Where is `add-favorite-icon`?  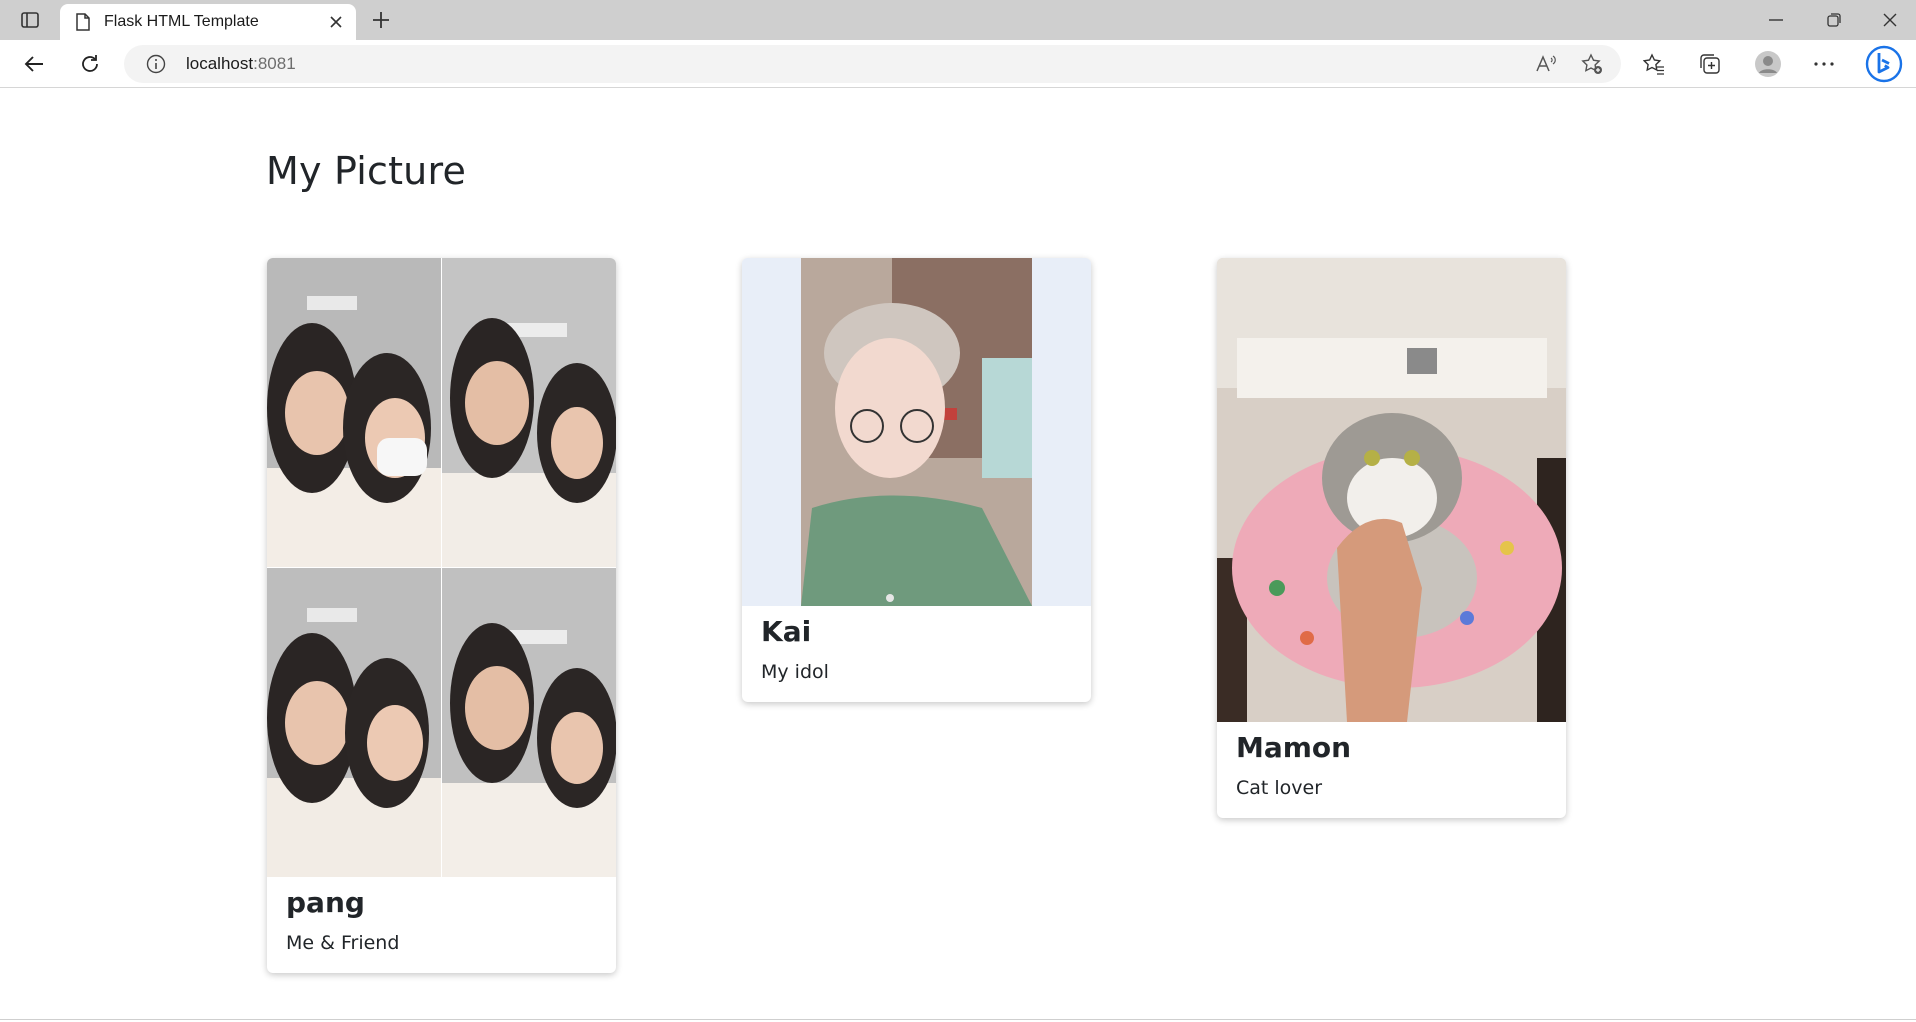 add-favorite-icon is located at coordinates (1592, 64).